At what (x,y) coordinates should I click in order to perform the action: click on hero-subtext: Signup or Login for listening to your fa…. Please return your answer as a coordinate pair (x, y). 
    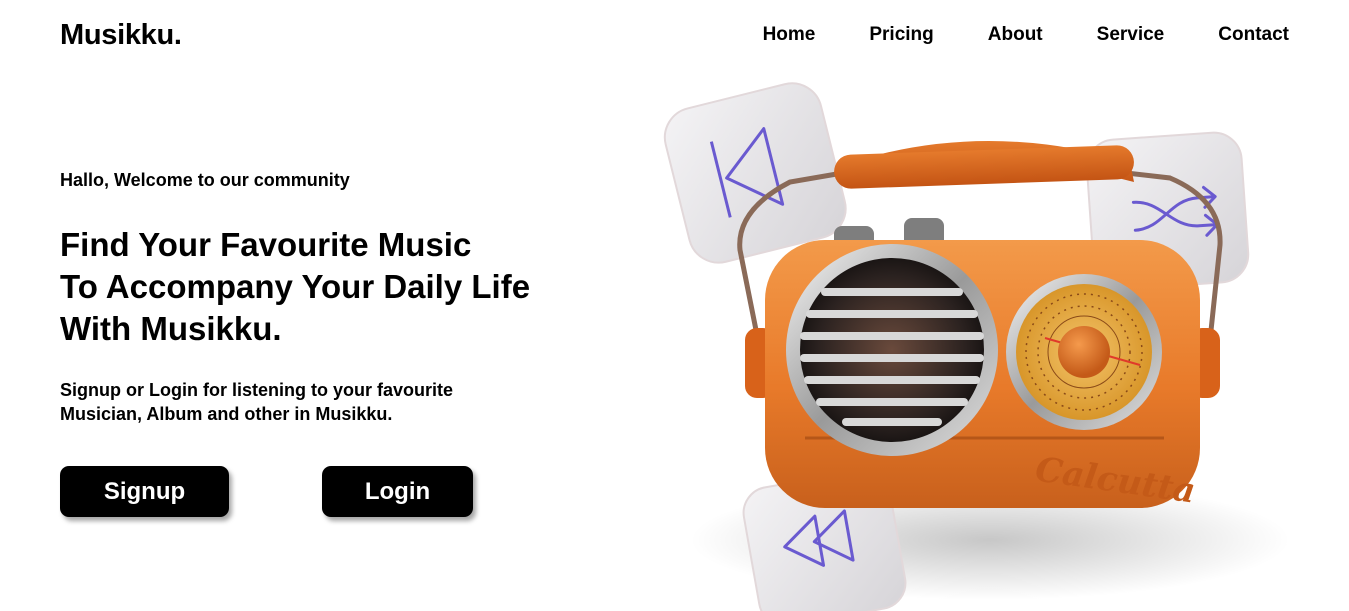
    Looking at the image, I should click on (256, 402).